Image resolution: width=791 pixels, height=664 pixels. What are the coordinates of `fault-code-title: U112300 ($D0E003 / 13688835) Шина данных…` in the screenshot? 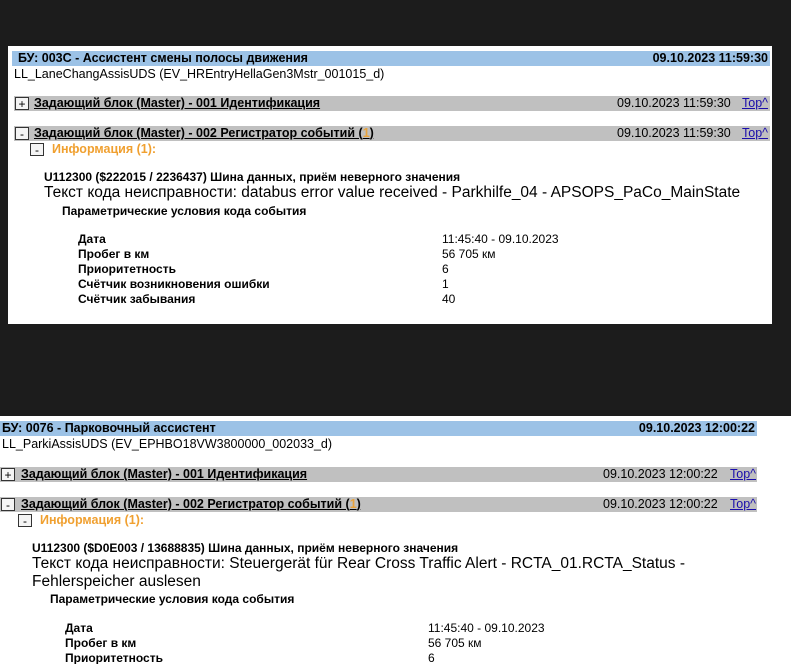 It's located at (245, 548).